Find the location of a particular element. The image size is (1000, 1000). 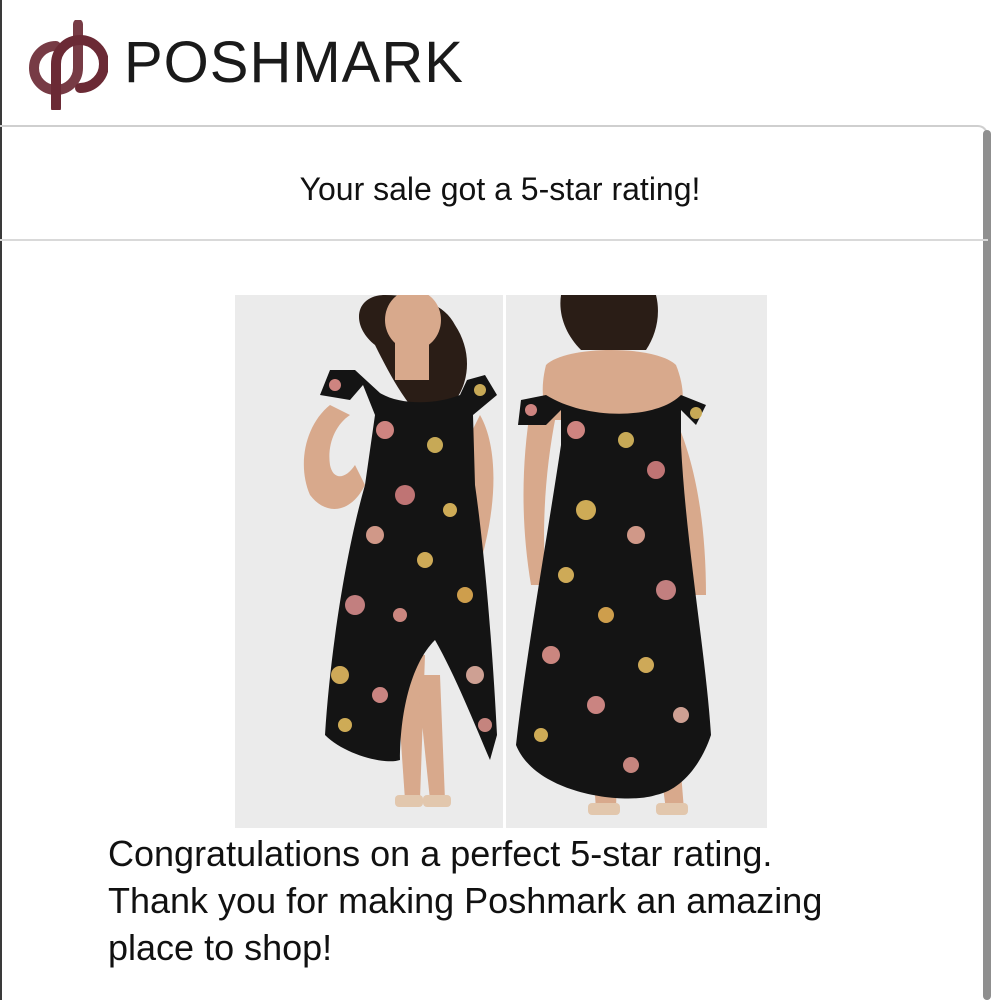

scrollbar is located at coordinates (987, 565).